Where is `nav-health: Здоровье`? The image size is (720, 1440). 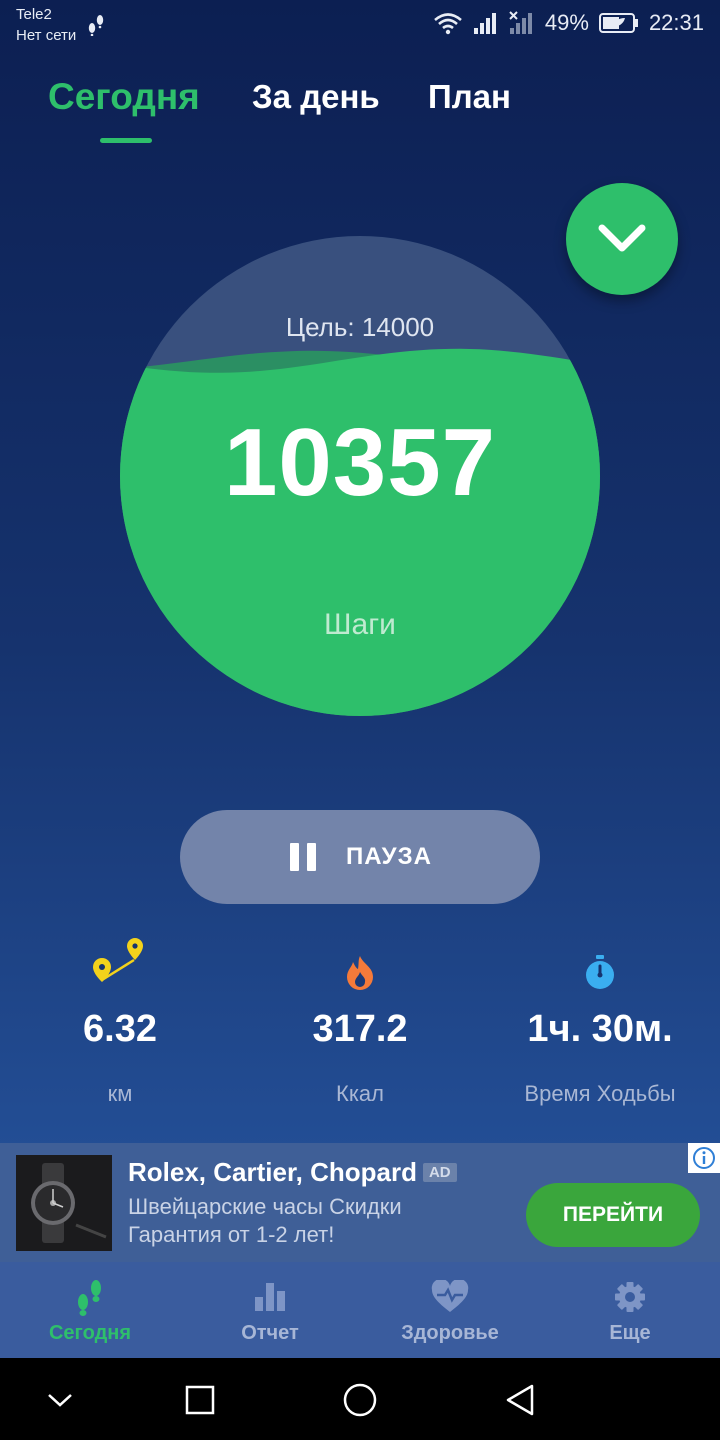 nav-health: Здоровье is located at coordinates (450, 1310).